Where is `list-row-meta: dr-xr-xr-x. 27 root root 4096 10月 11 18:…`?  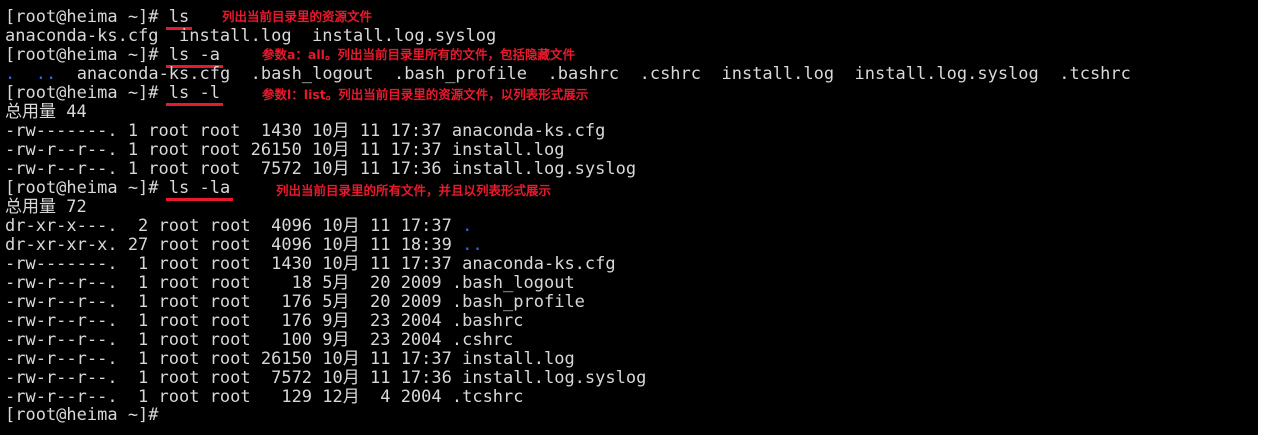 list-row-meta: dr-xr-xr-x. 27 root root 4096 10月 11 18:… is located at coordinates (234, 245).